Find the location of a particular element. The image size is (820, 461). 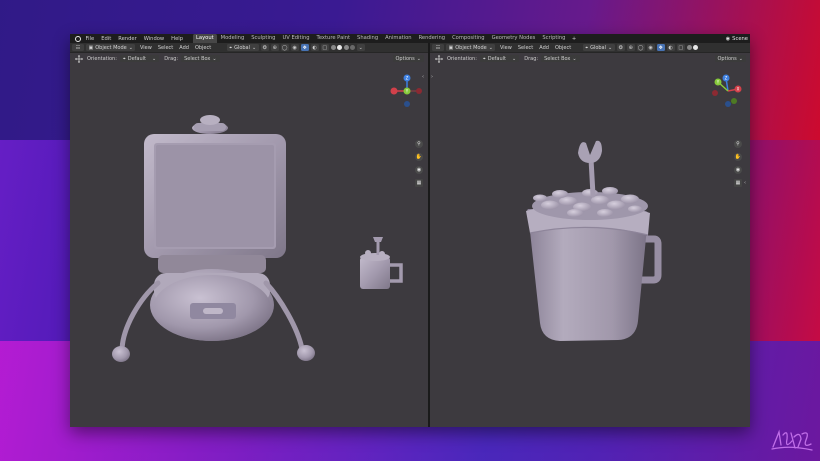

tab-compositing: Compositing is located at coordinates (469, 38).